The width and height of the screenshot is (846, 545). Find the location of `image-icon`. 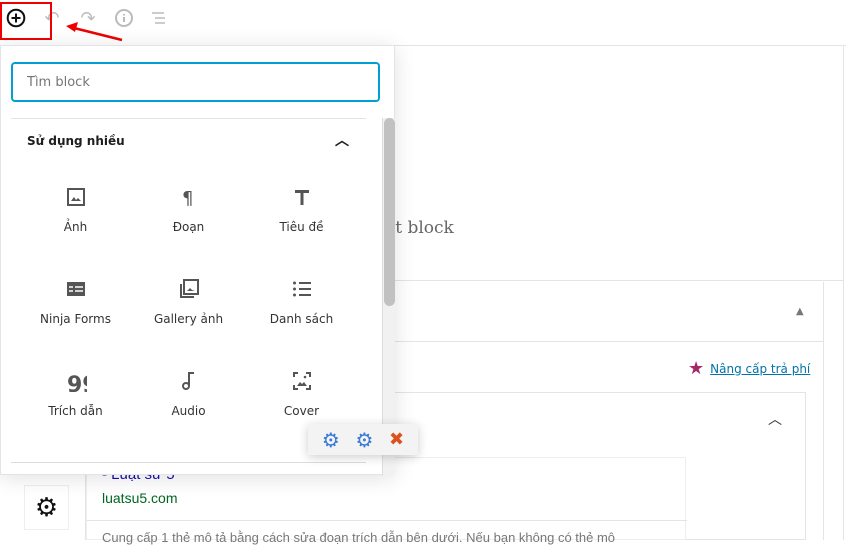

image-icon is located at coordinates (75, 197).